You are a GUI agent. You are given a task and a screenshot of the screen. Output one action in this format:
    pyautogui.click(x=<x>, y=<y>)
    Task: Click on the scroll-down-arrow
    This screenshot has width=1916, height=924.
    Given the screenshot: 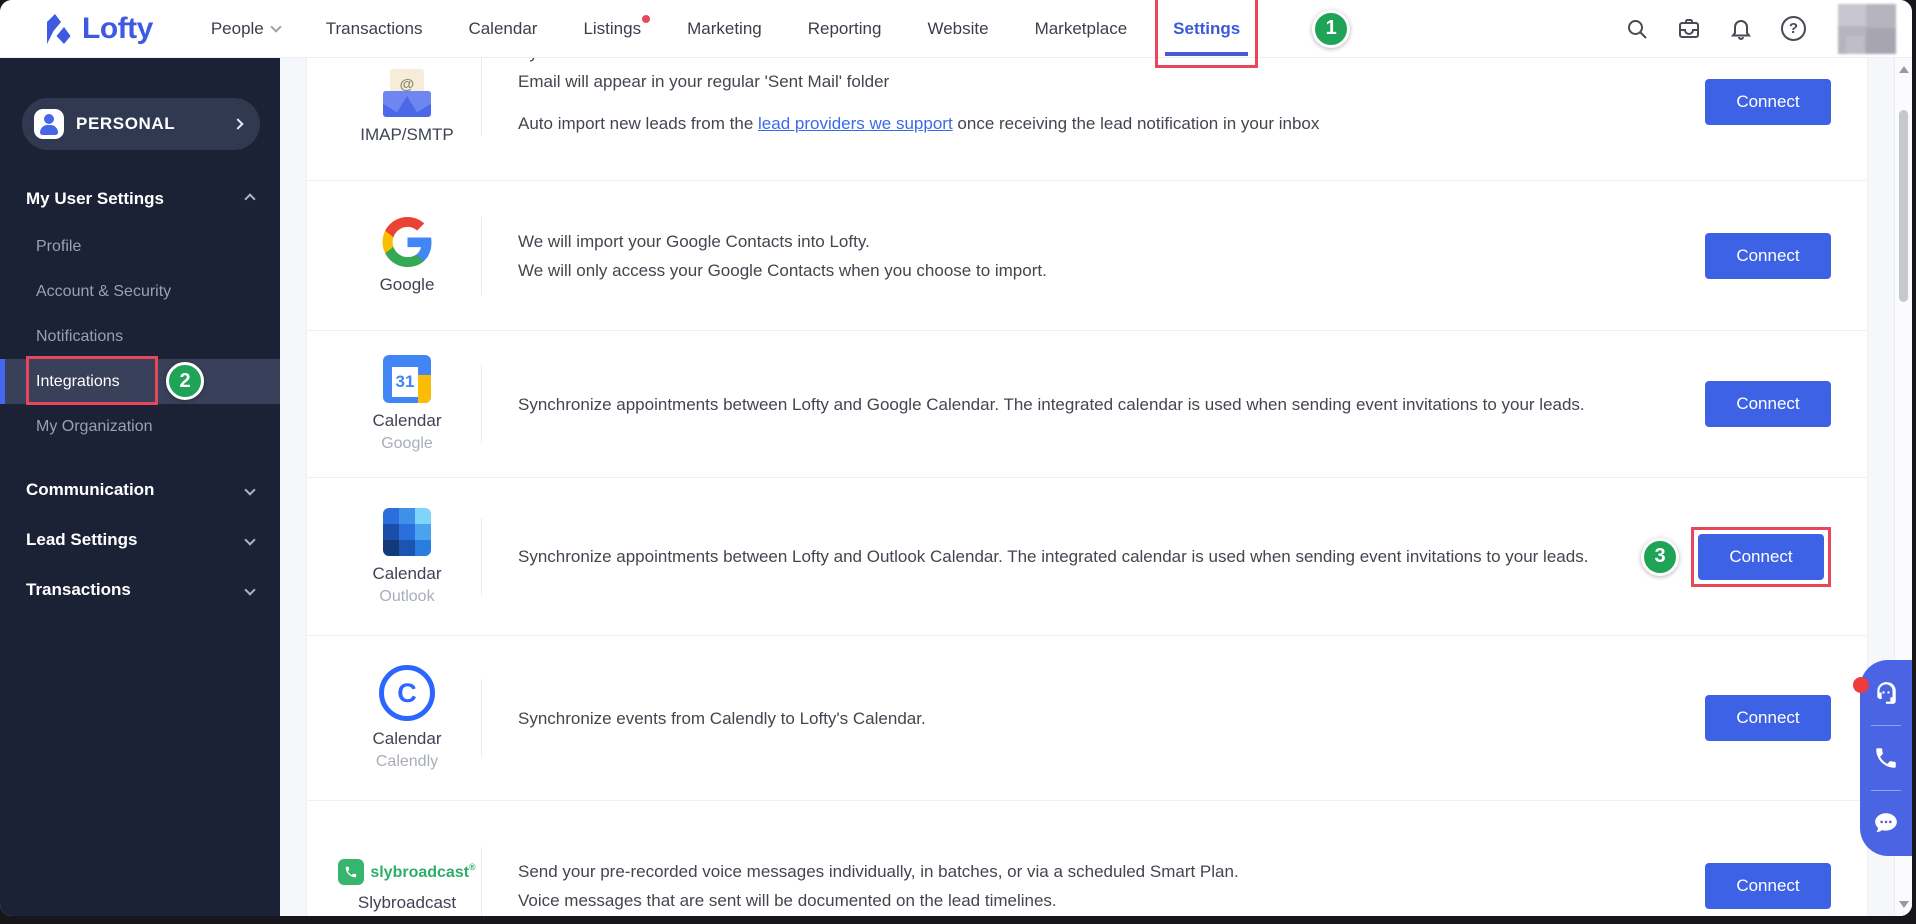 What is the action you would take?
    pyautogui.click(x=1904, y=904)
    